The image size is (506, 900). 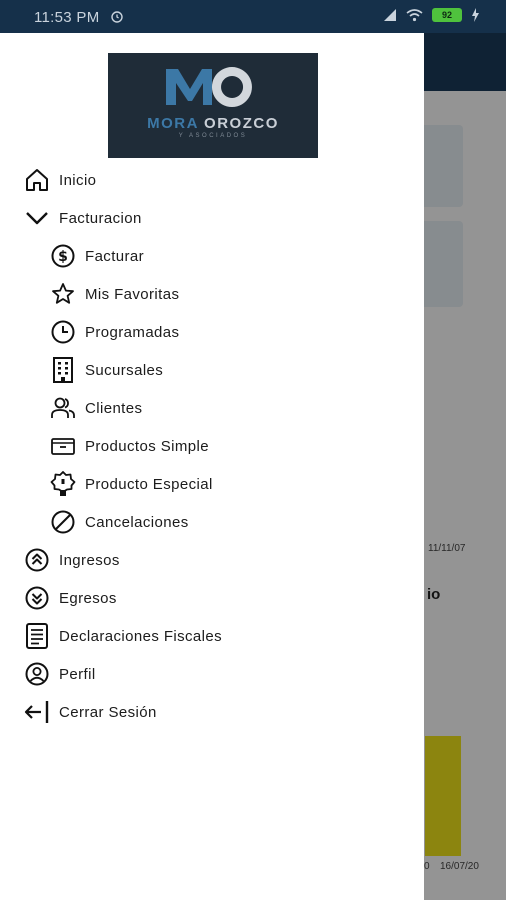 I want to click on menu-item-label: Egresos, so click(x=88, y=598).